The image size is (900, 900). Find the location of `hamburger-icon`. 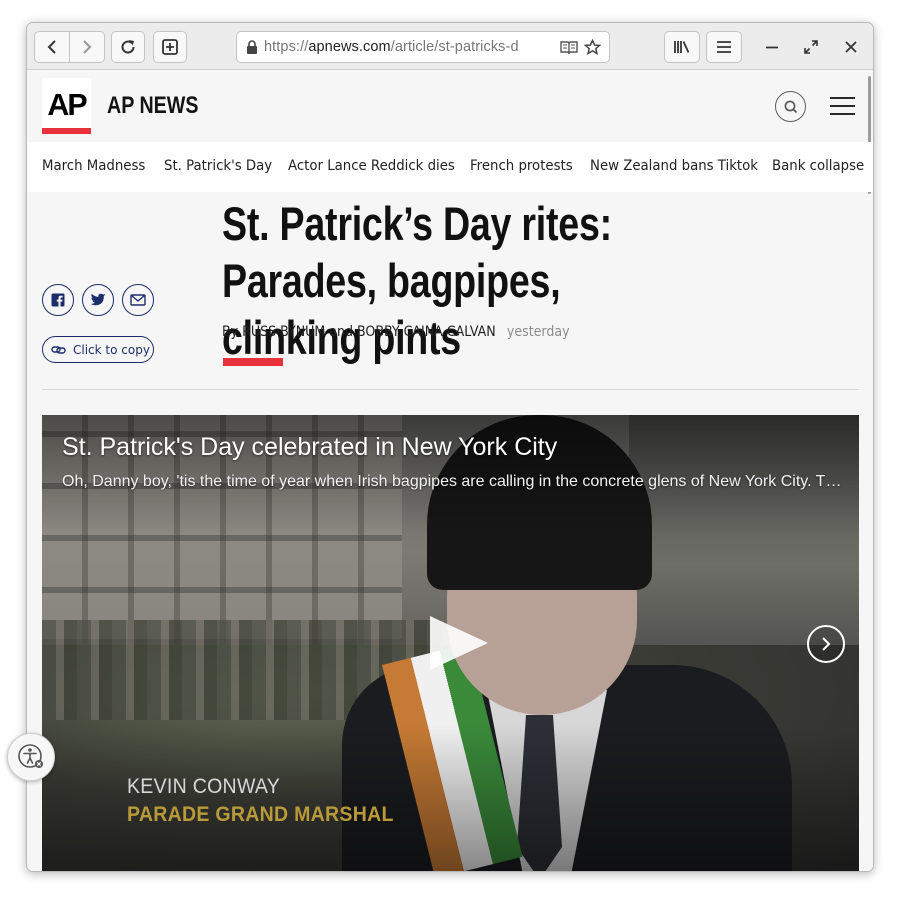

hamburger-icon is located at coordinates (724, 47).